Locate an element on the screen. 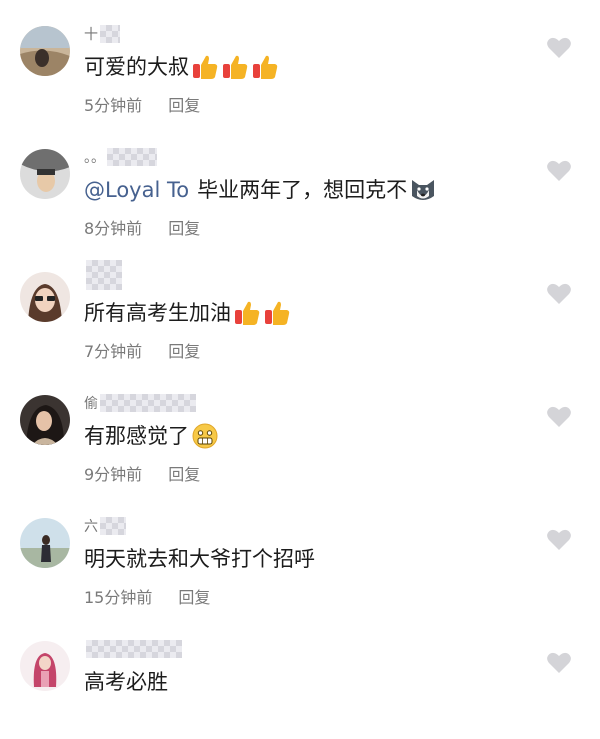 The width and height of the screenshot is (600, 739). comment-body: 有那感觉了 is located at coordinates (136, 436).